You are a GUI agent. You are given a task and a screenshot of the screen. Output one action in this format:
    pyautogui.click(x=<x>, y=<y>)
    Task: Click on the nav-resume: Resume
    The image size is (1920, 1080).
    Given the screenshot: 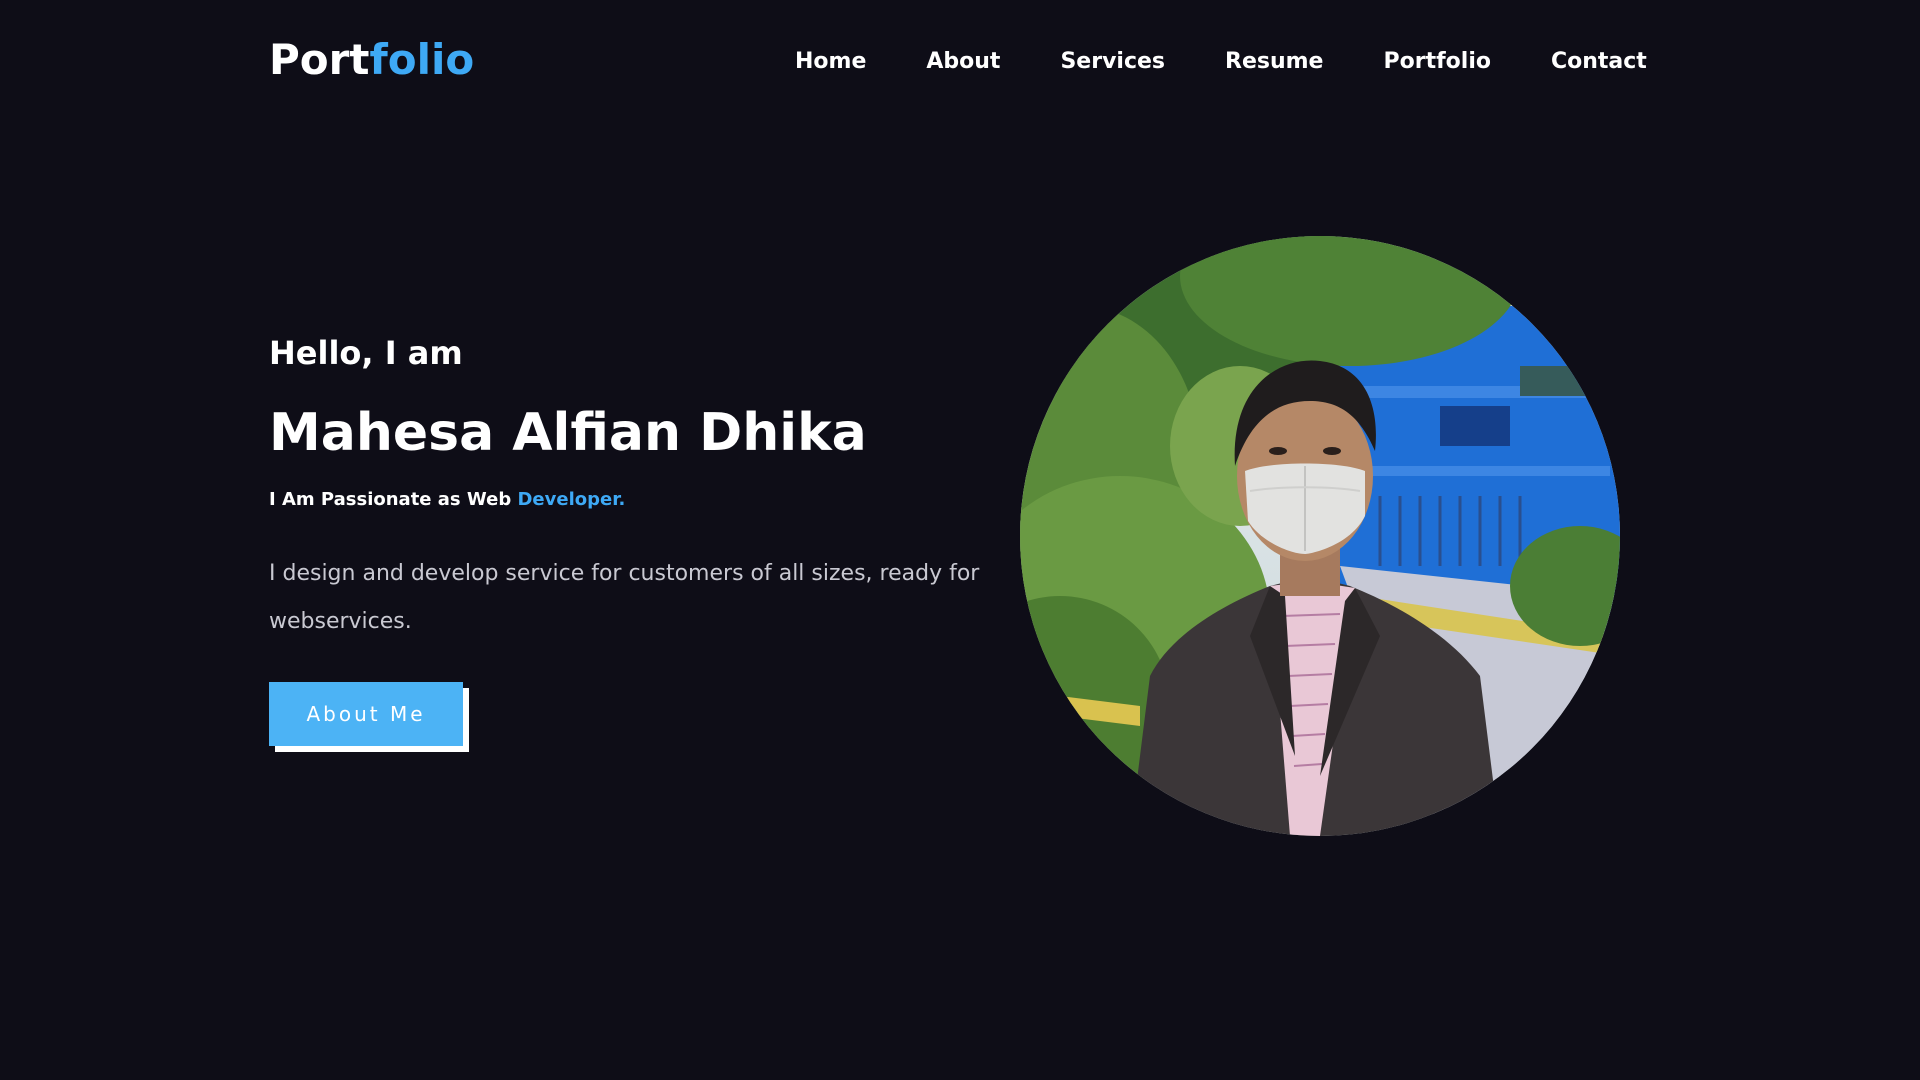 What is the action you would take?
    pyautogui.click(x=1274, y=62)
    